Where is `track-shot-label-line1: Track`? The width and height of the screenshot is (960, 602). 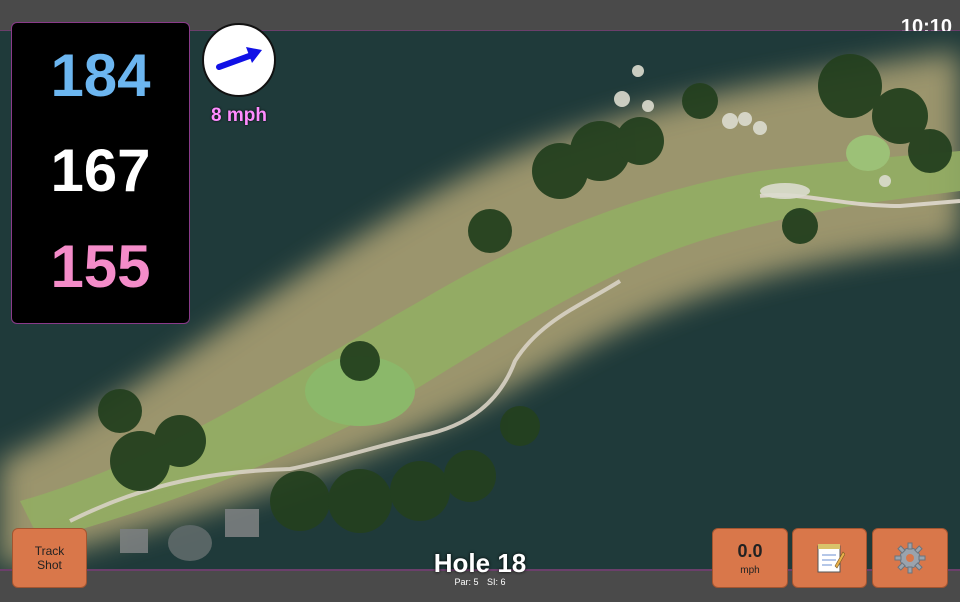 track-shot-label-line1: Track is located at coordinates (49, 551).